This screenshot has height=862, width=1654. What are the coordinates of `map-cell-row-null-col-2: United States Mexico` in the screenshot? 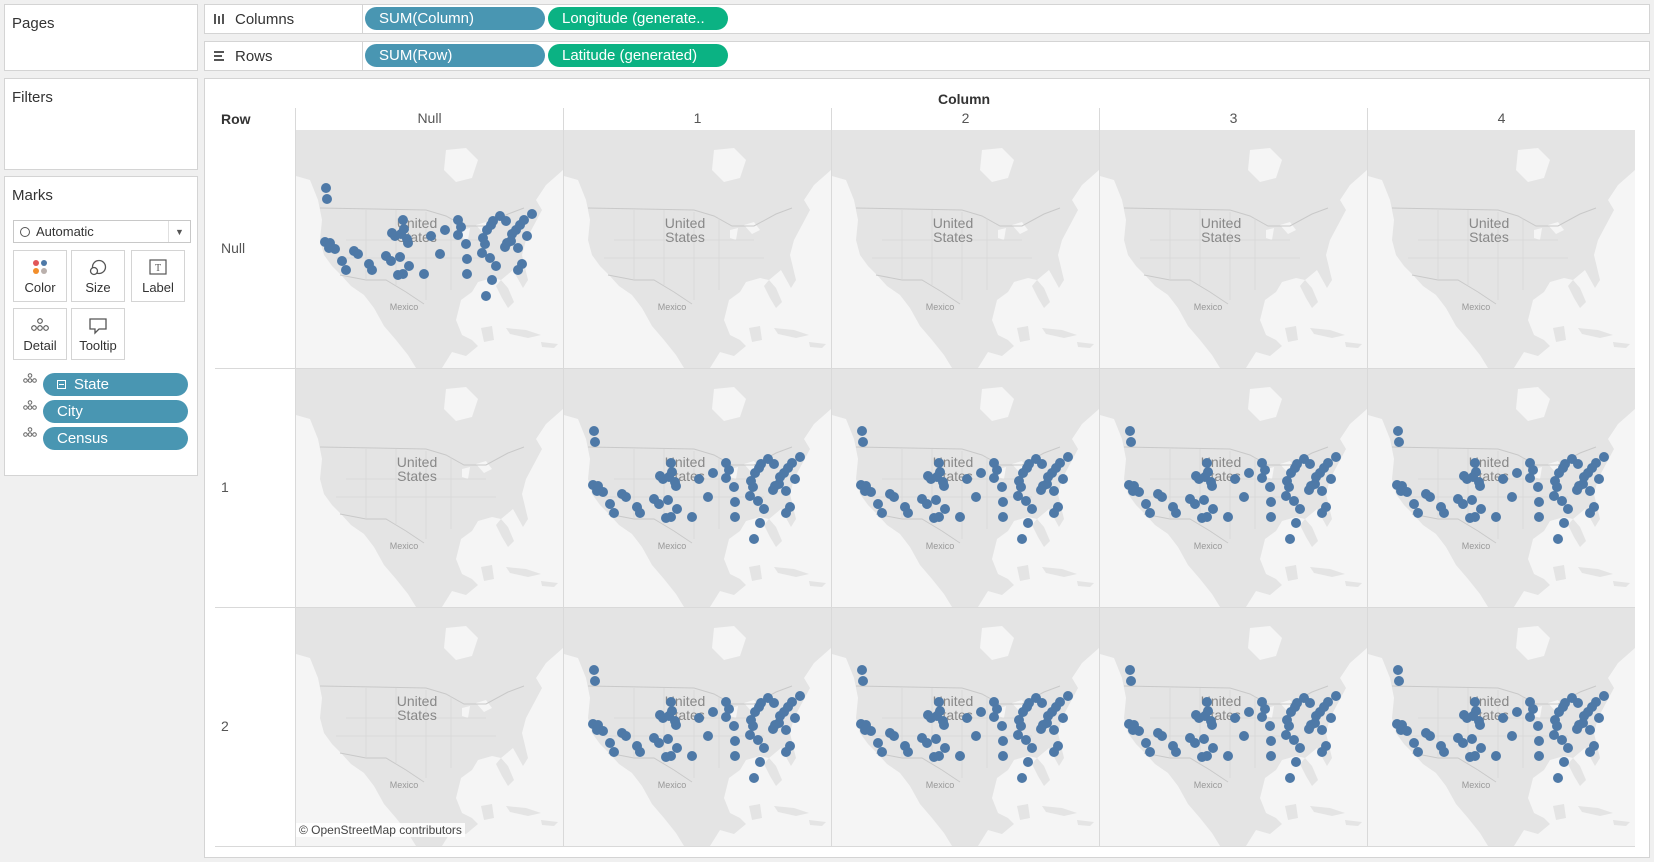 It's located at (965, 249).